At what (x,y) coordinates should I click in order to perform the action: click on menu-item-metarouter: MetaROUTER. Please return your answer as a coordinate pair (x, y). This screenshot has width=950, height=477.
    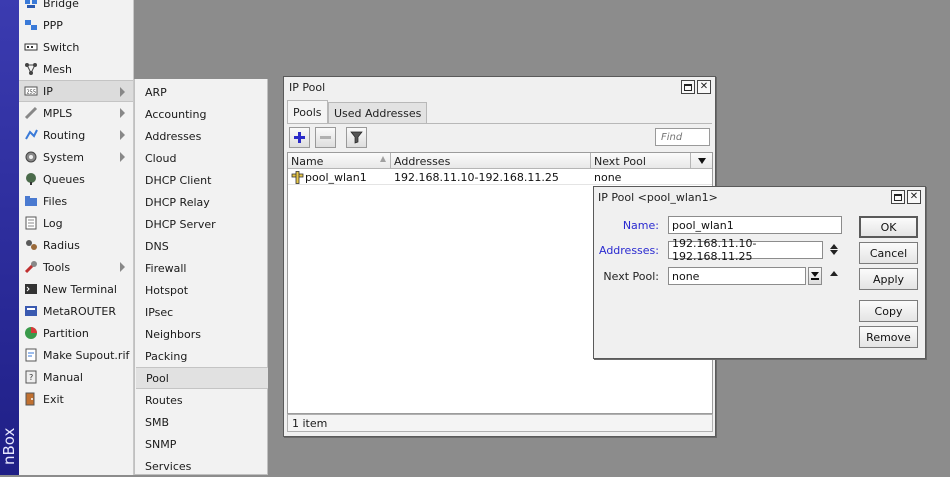
    Looking at the image, I should click on (76, 311).